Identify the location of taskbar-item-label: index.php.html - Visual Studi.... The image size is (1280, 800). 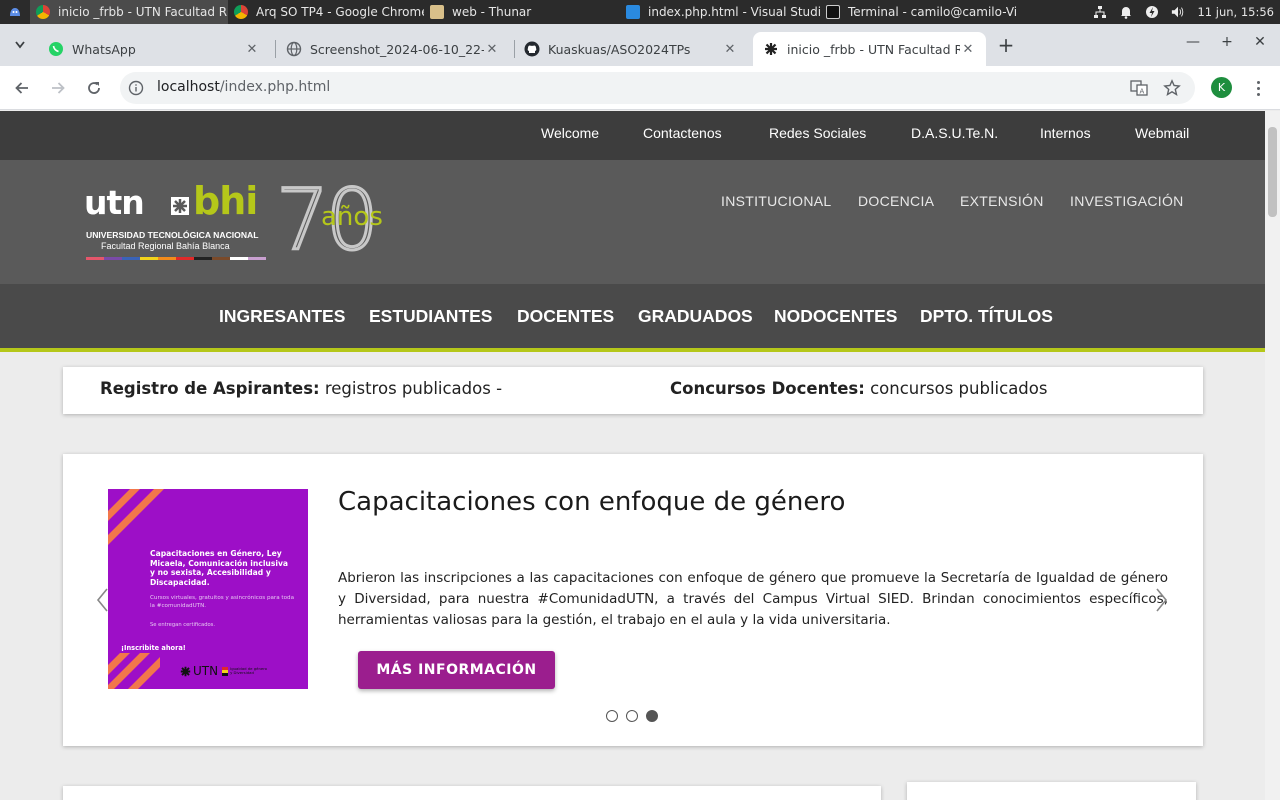
(734, 12).